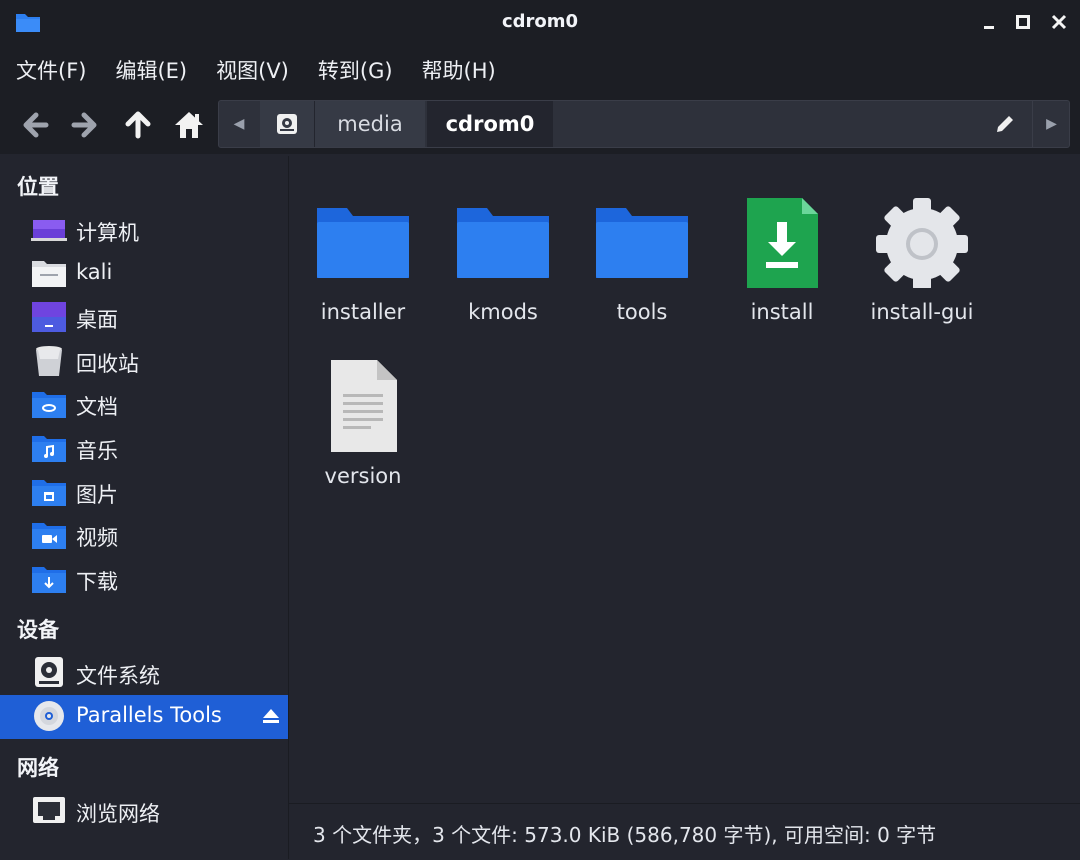 This screenshot has height=860, width=1080. What do you see at coordinates (49, 810) in the screenshot?
I see `network-icon` at bounding box center [49, 810].